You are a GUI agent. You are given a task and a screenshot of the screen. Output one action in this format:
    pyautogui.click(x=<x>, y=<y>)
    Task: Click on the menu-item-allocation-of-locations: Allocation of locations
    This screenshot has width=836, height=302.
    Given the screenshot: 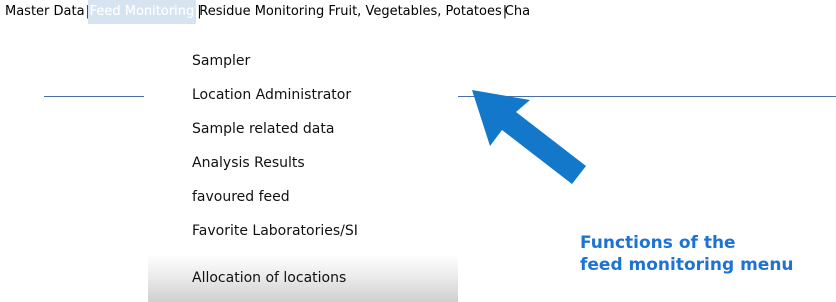 What is the action you would take?
    pyautogui.click(x=303, y=278)
    